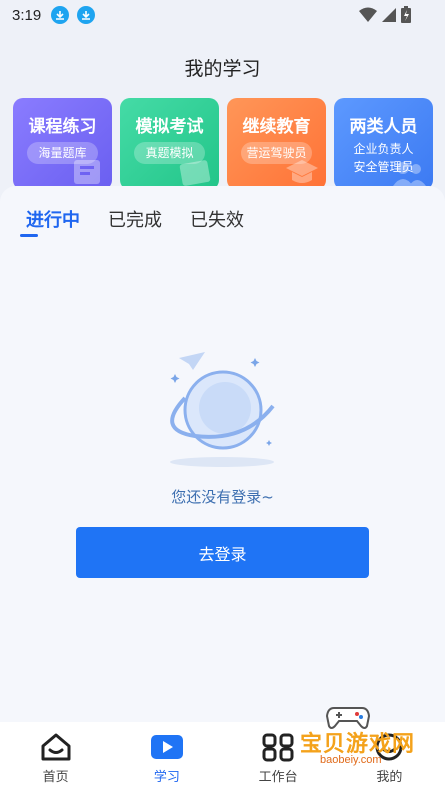  Describe the element at coordinates (351, 760) in the screenshot. I see `watermark-url: baobeiy.com` at that location.